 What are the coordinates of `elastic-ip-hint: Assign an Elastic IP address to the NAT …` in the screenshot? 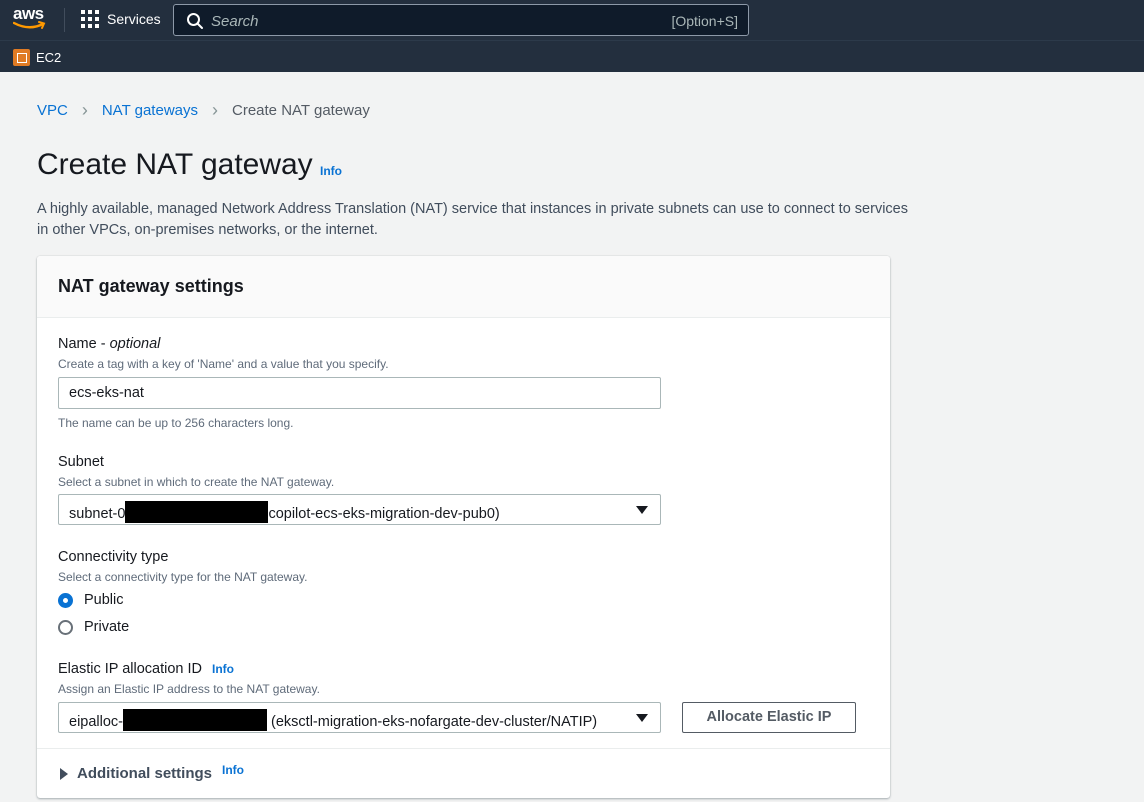 It's located at (189, 689).